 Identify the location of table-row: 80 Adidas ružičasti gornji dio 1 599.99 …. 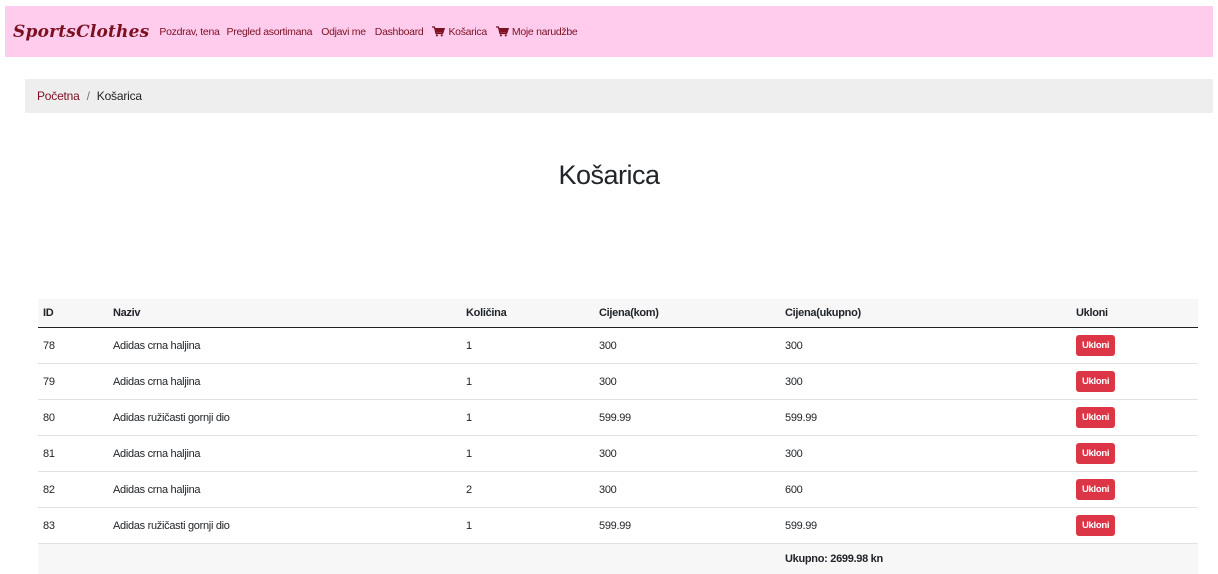
(618, 418).